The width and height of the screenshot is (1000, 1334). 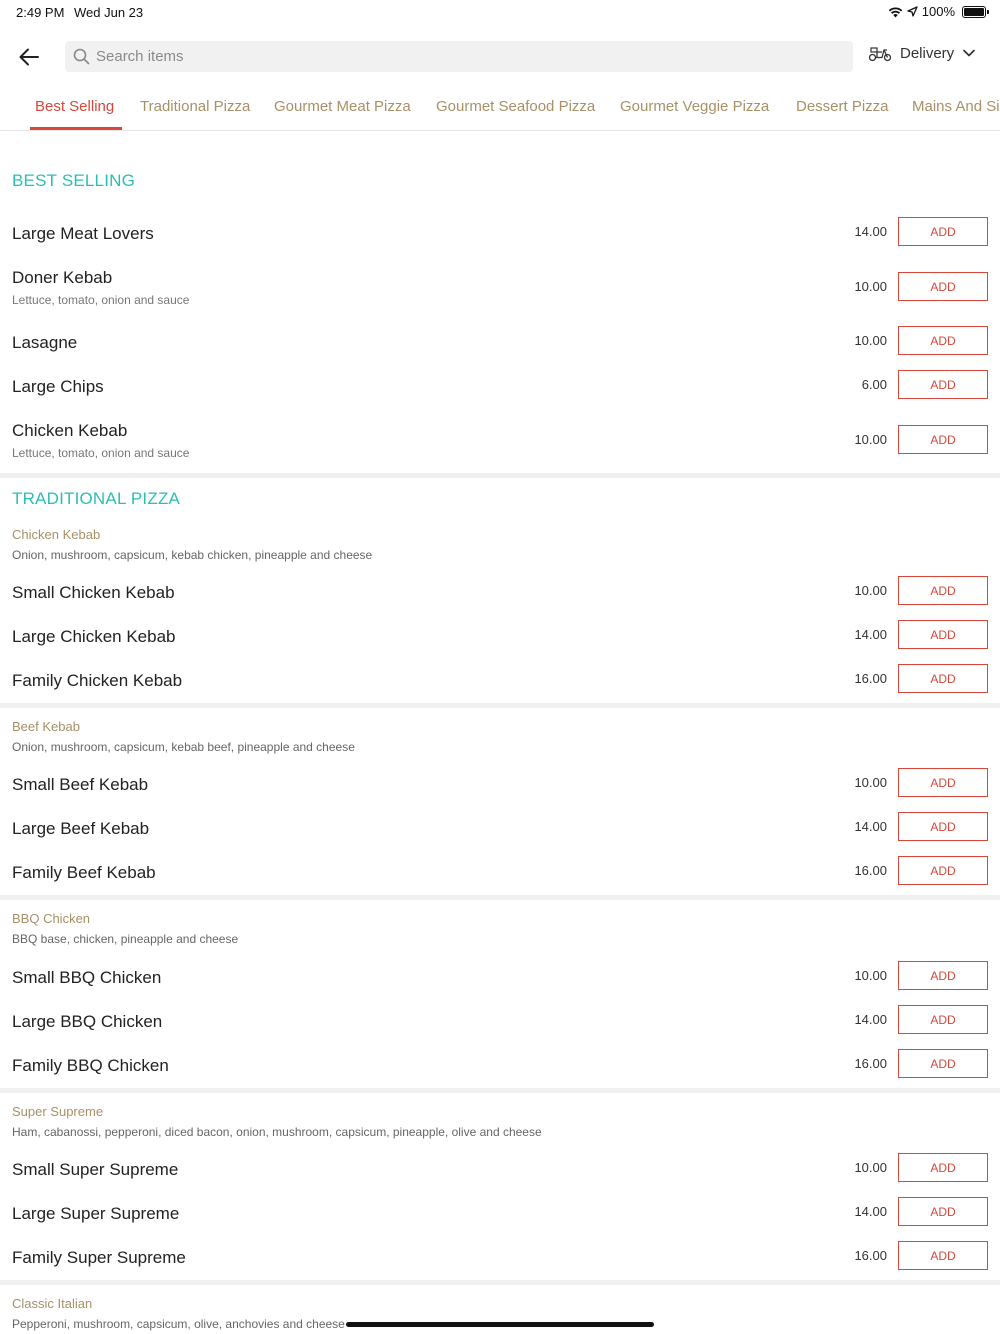 I want to click on arrow-left-icon, so click(x=29, y=57).